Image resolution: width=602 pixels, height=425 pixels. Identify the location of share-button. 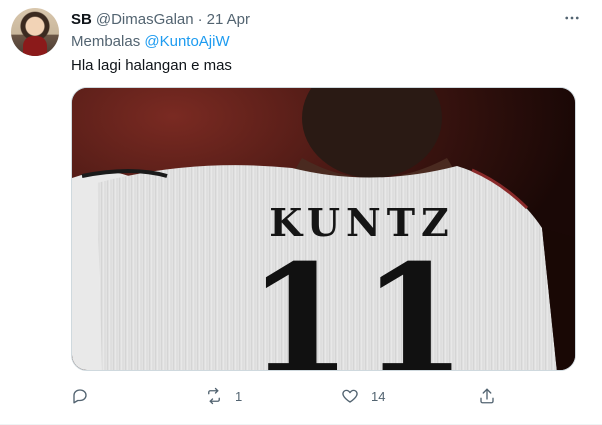
(487, 396).